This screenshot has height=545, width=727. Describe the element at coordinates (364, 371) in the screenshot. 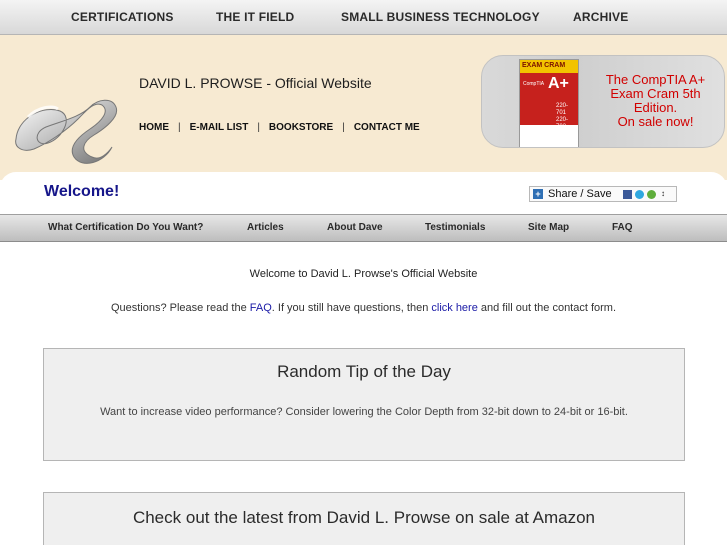

I see `tip-heading: Random Tip of the Day` at that location.